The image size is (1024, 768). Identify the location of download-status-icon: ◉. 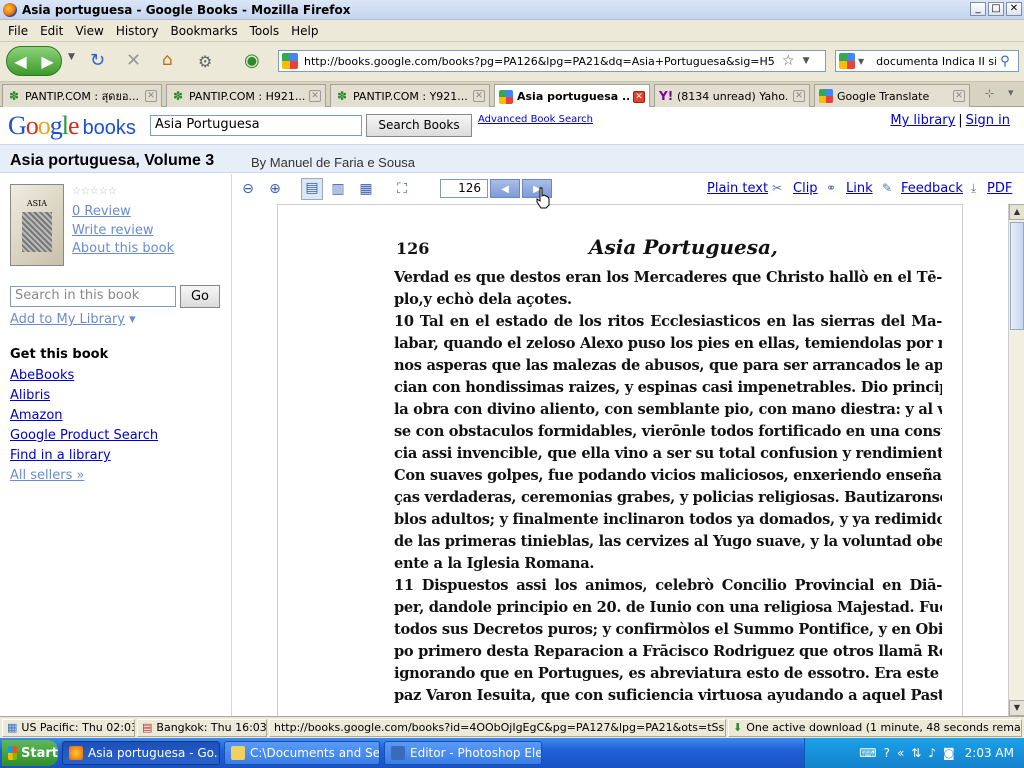
(252, 60).